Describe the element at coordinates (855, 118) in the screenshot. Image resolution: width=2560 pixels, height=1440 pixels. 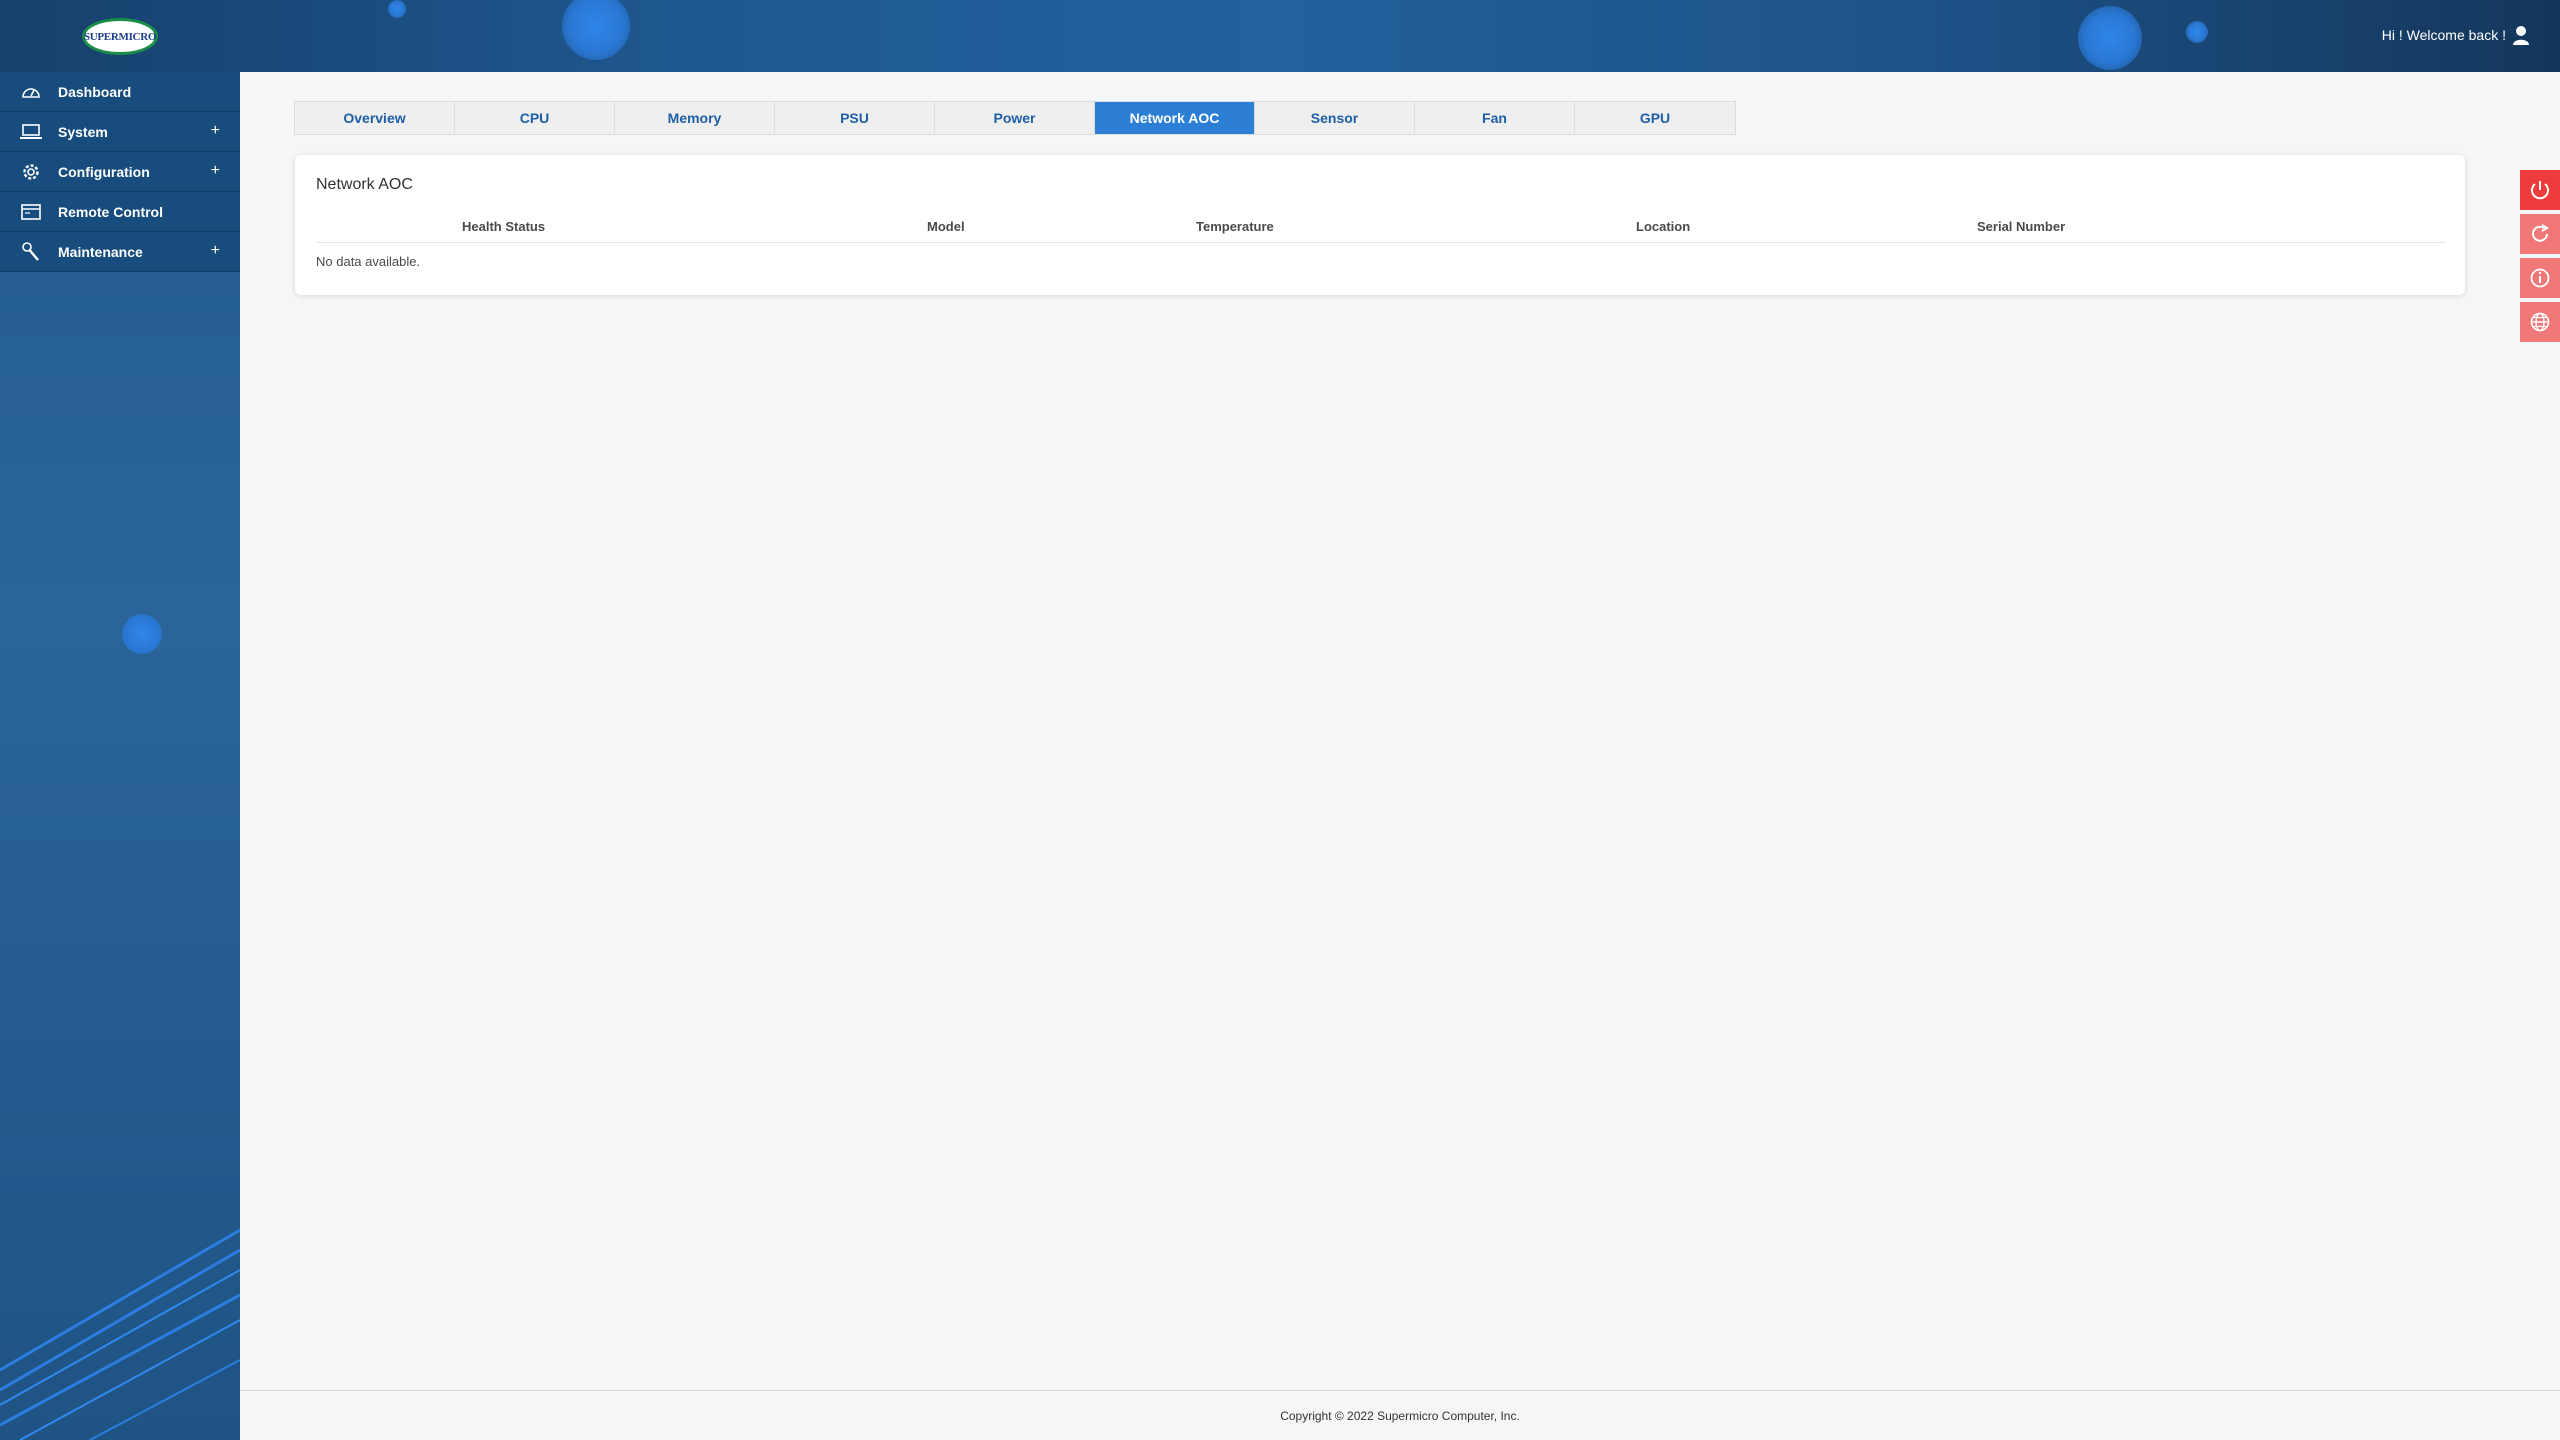
I see `tab-psu: PSU` at that location.